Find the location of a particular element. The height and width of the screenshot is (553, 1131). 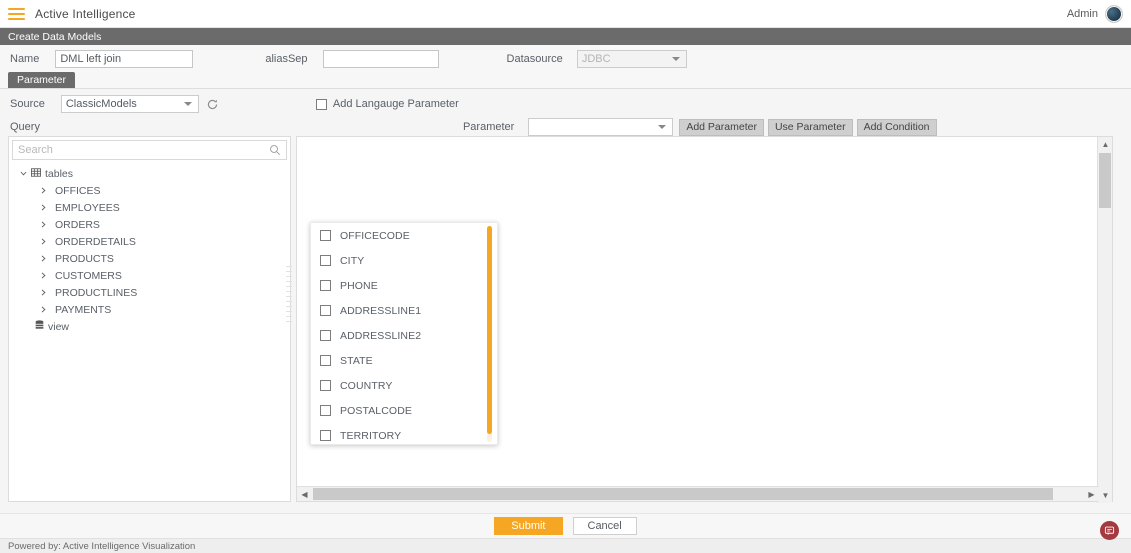

tree-node-customers: CUSTOMERS is located at coordinates (149, 275).